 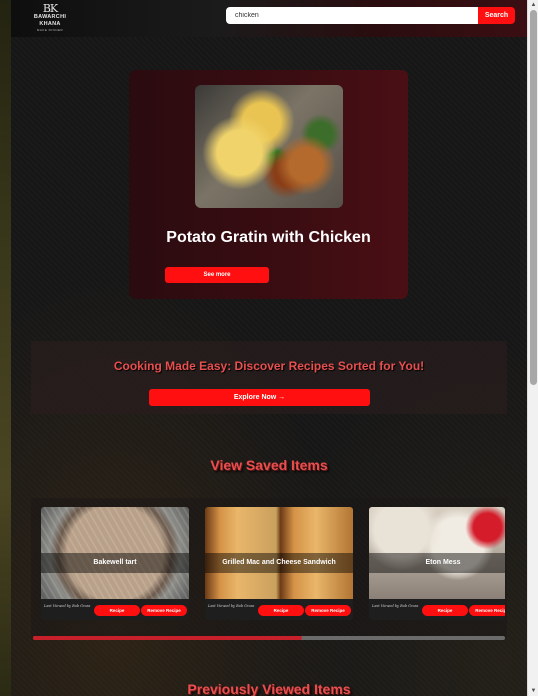 What do you see at coordinates (217, 275) in the screenshot?
I see `see-more-button: See more` at bounding box center [217, 275].